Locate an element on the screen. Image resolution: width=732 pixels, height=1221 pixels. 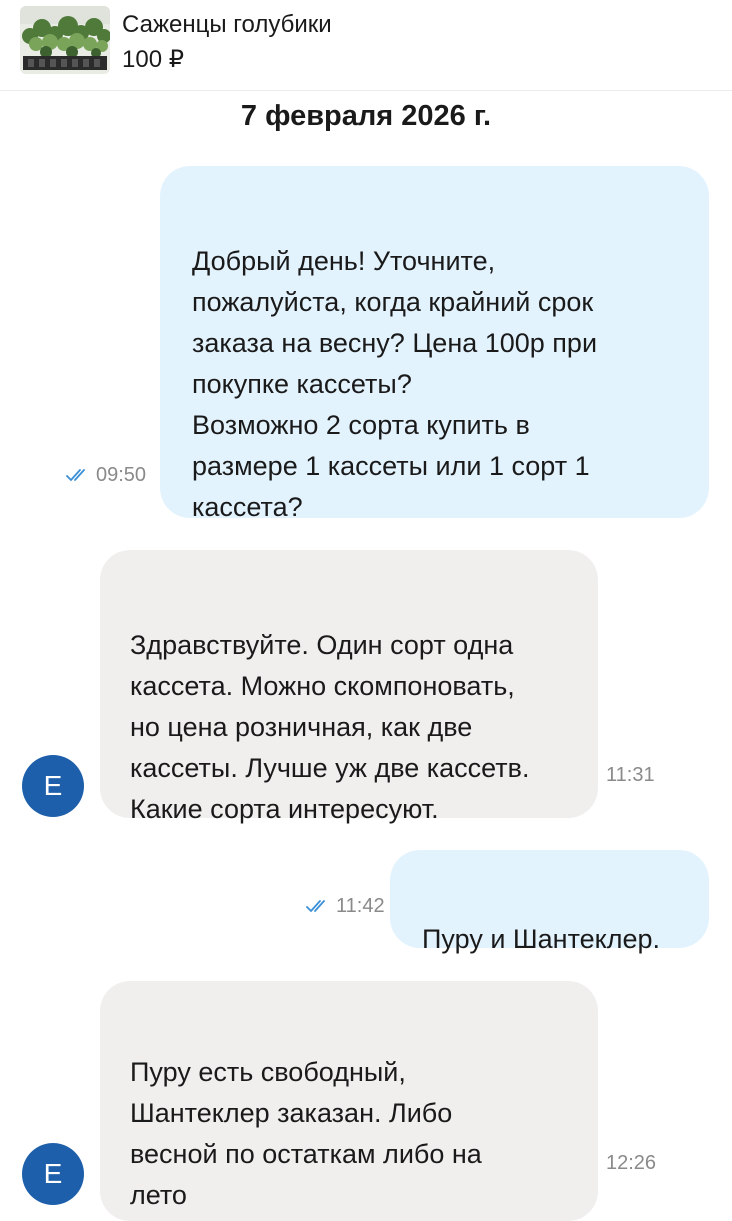
message-time: 12:26 is located at coordinates (631, 1163).